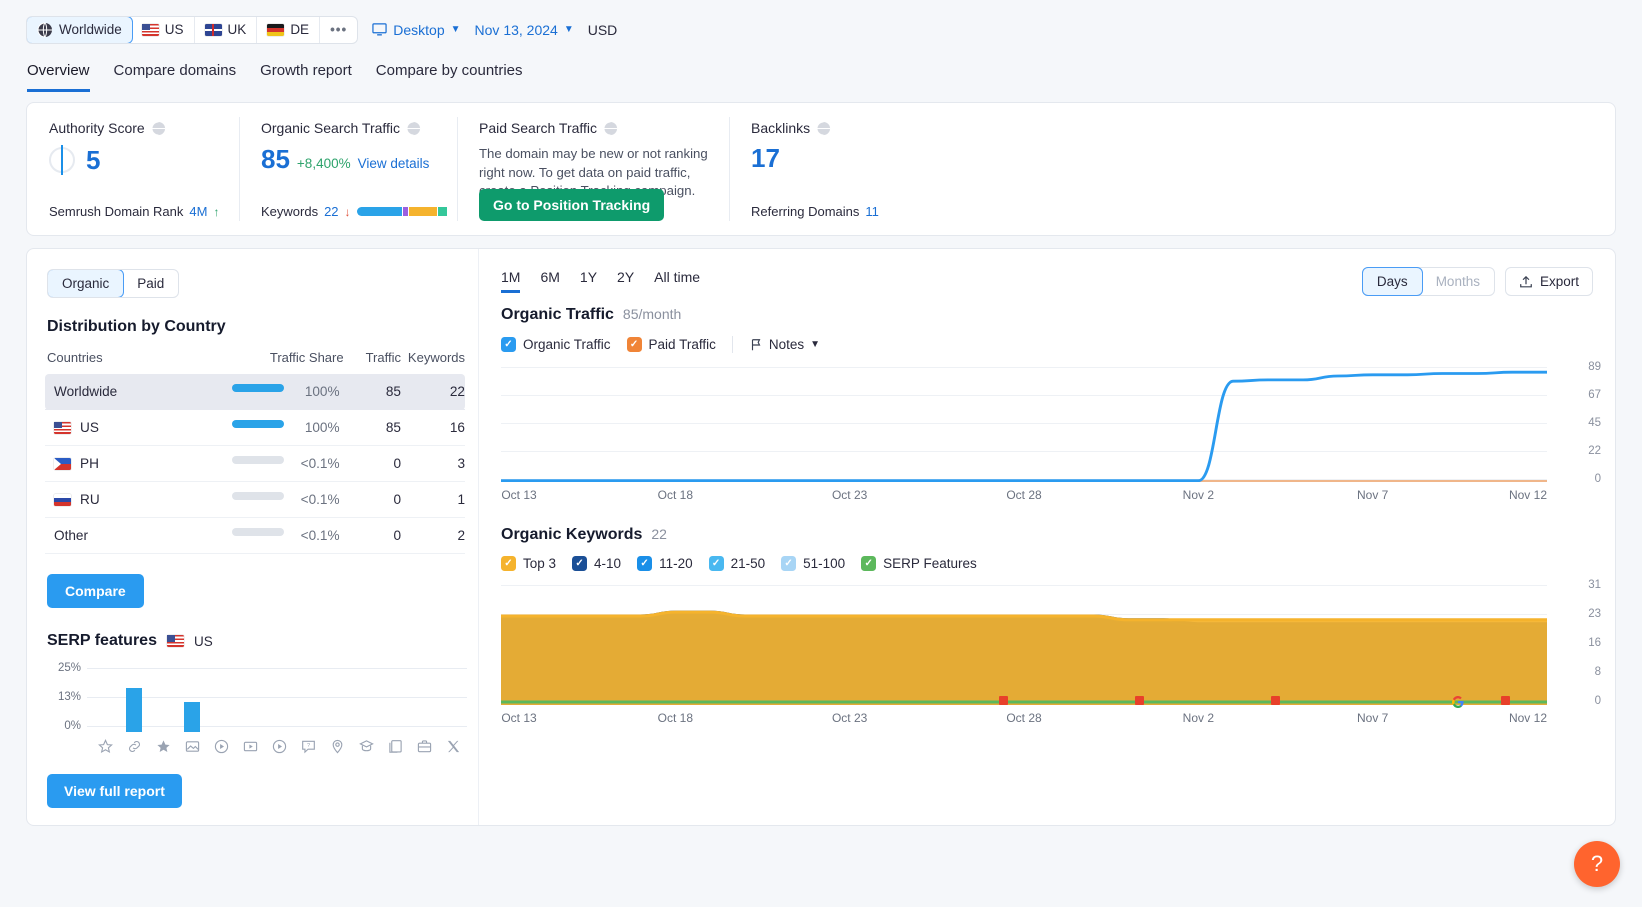 Image resolution: width=1642 pixels, height=907 pixels. Describe the element at coordinates (1458, 701) in the screenshot. I see `google-update-icon` at that location.